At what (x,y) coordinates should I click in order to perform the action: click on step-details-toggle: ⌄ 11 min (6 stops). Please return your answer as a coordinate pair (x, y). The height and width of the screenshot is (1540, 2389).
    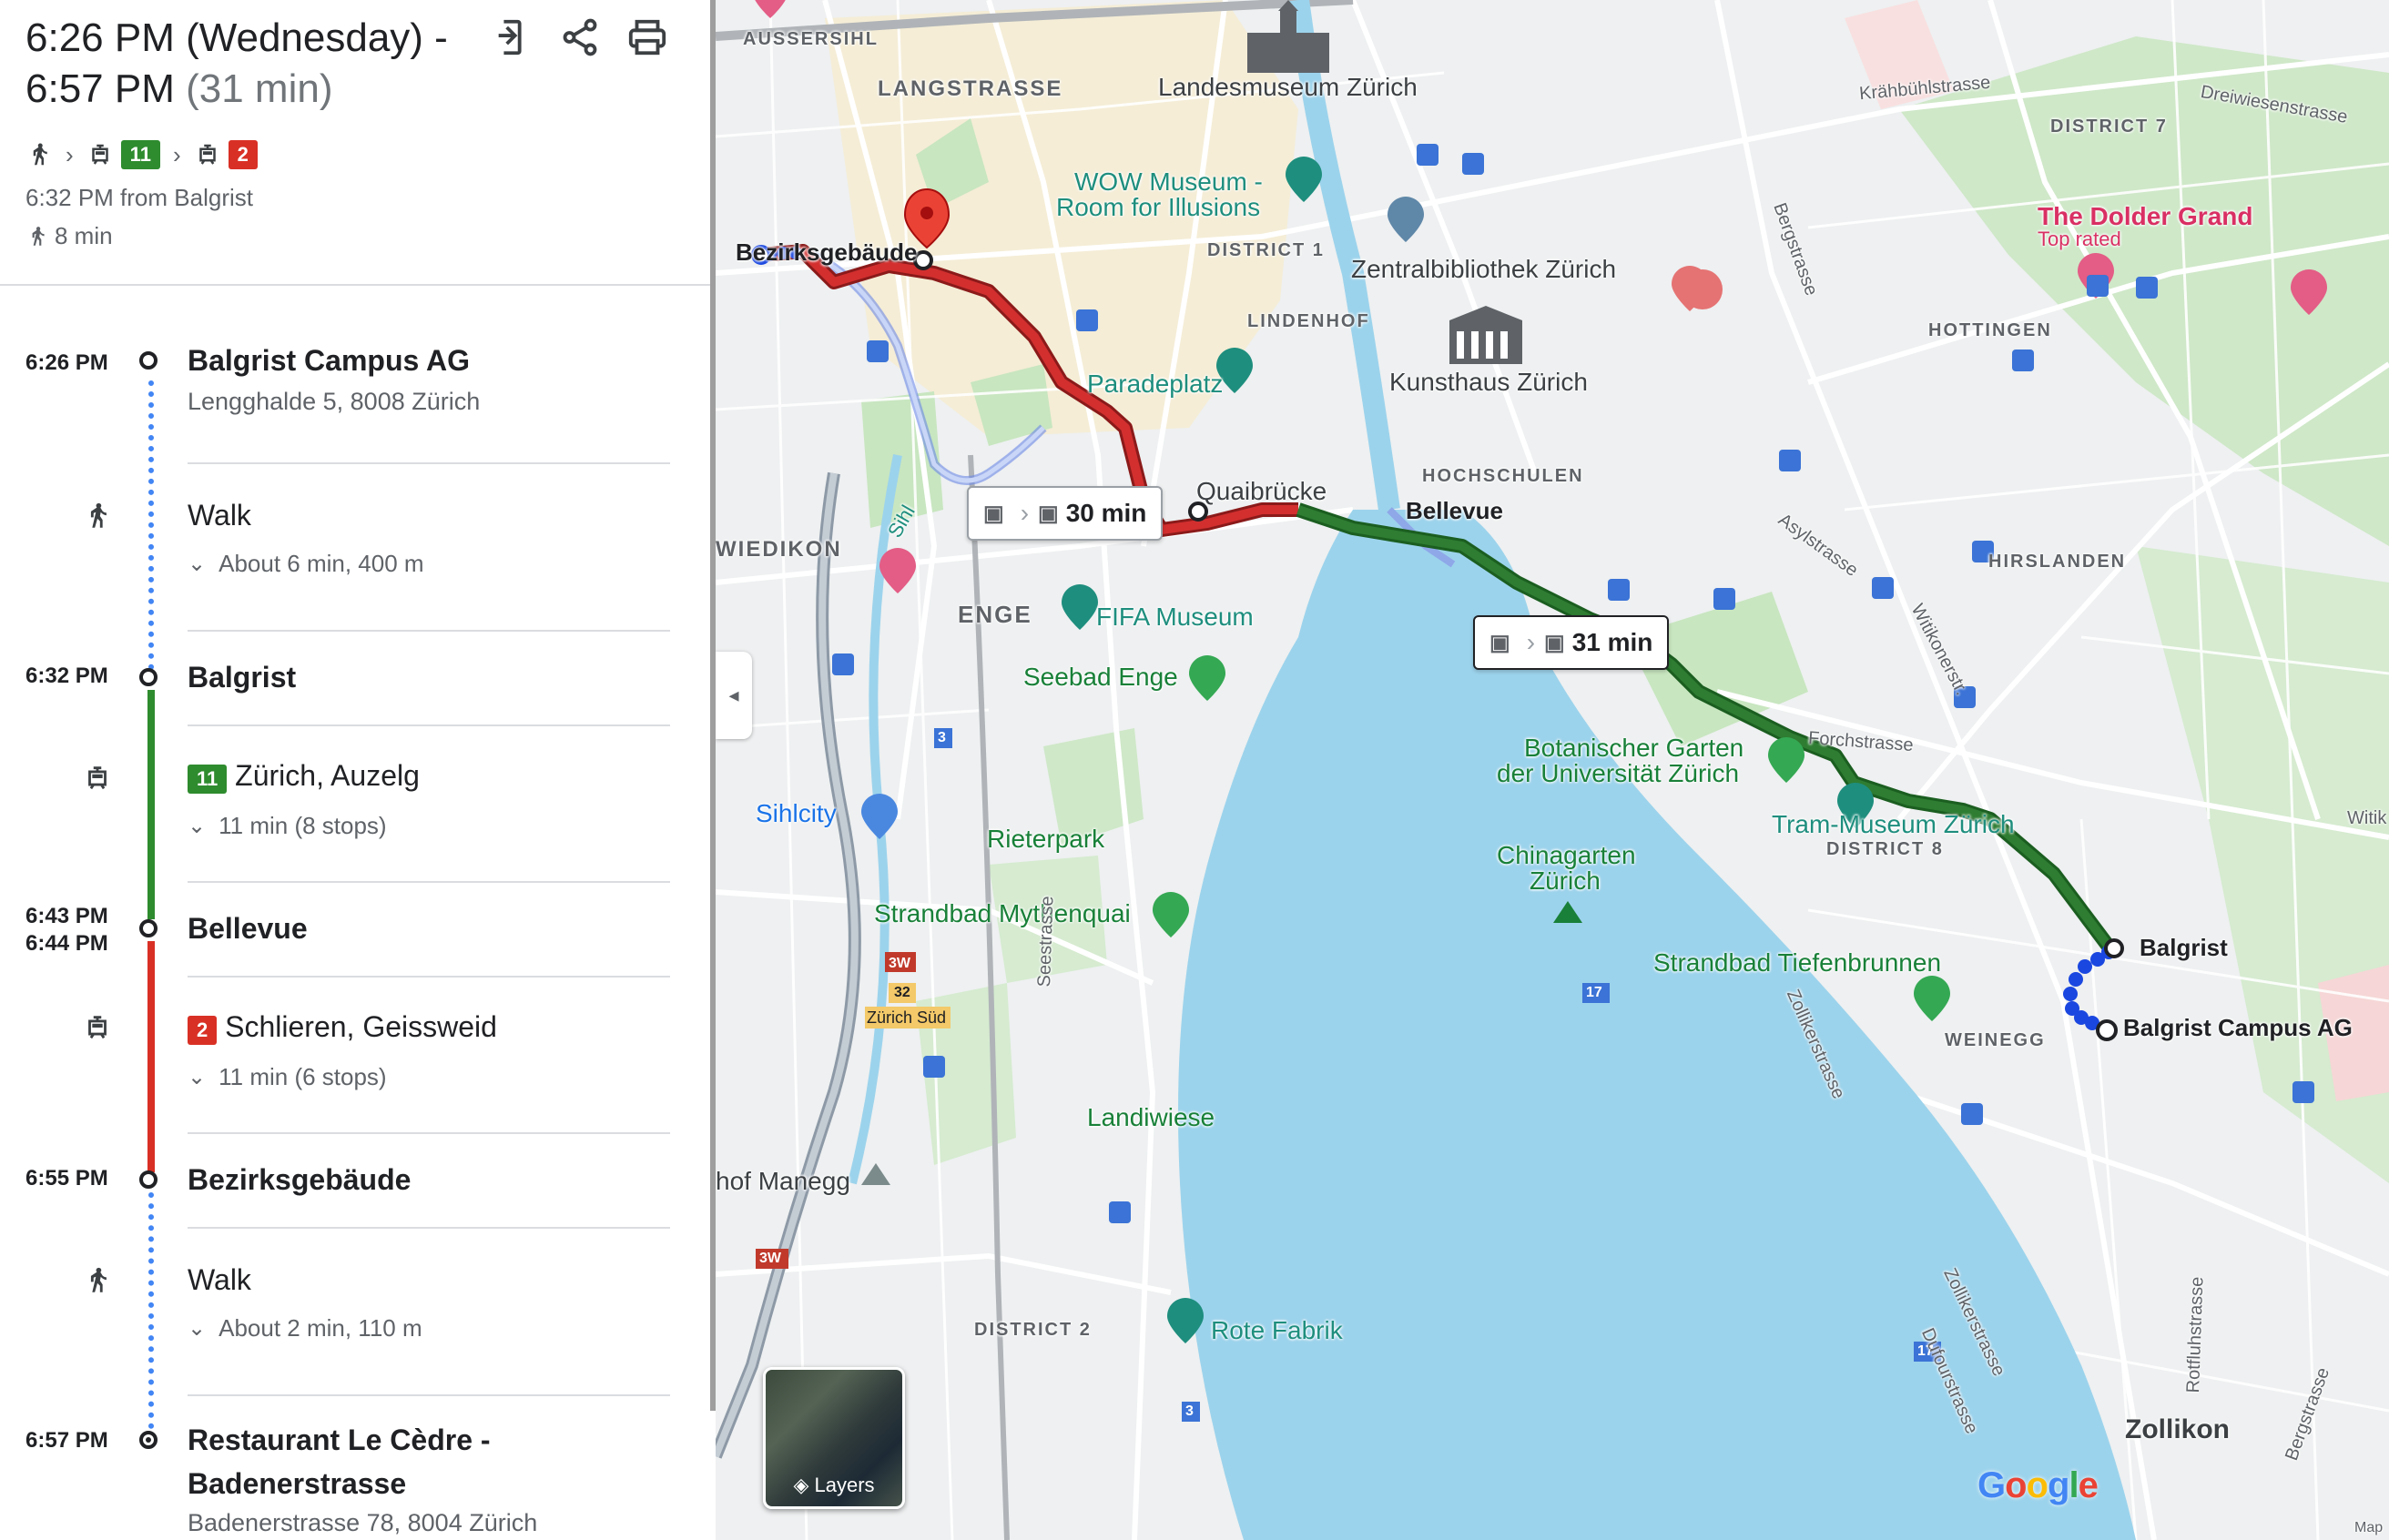
    Looking at the image, I should click on (287, 1077).